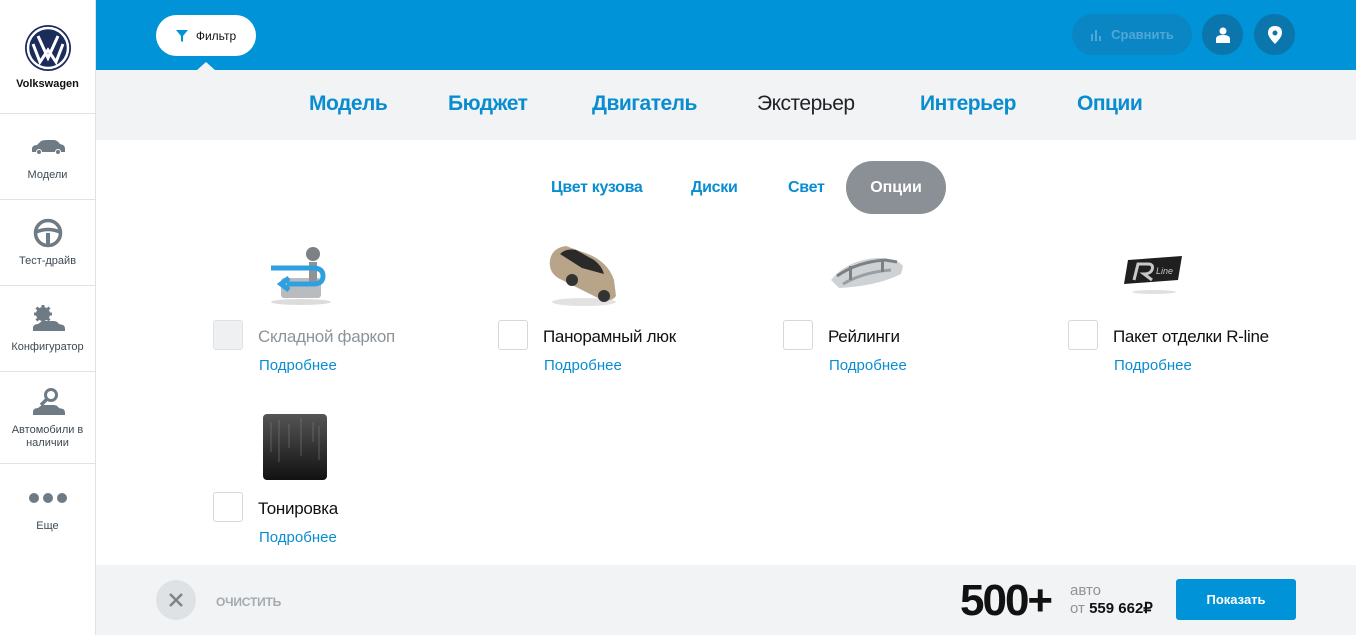 Image resolution: width=1356 pixels, height=635 pixels. Describe the element at coordinates (348, 104) in the screenshot. I see `tab-model: Модель` at that location.